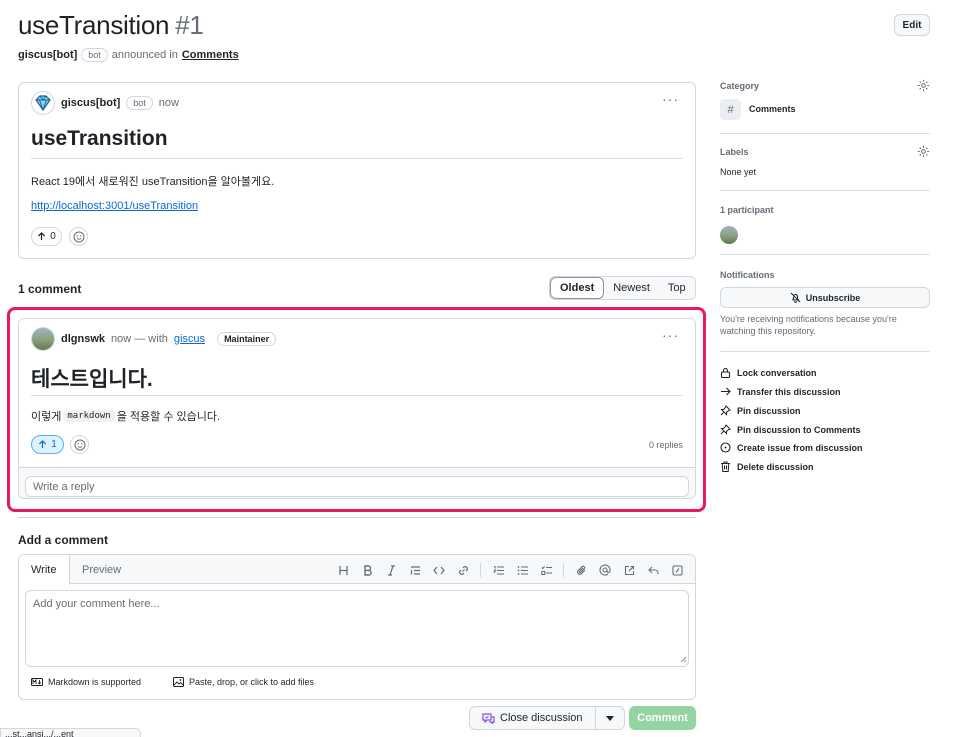  Describe the element at coordinates (169, 103) in the screenshot. I see `post-time: now` at that location.